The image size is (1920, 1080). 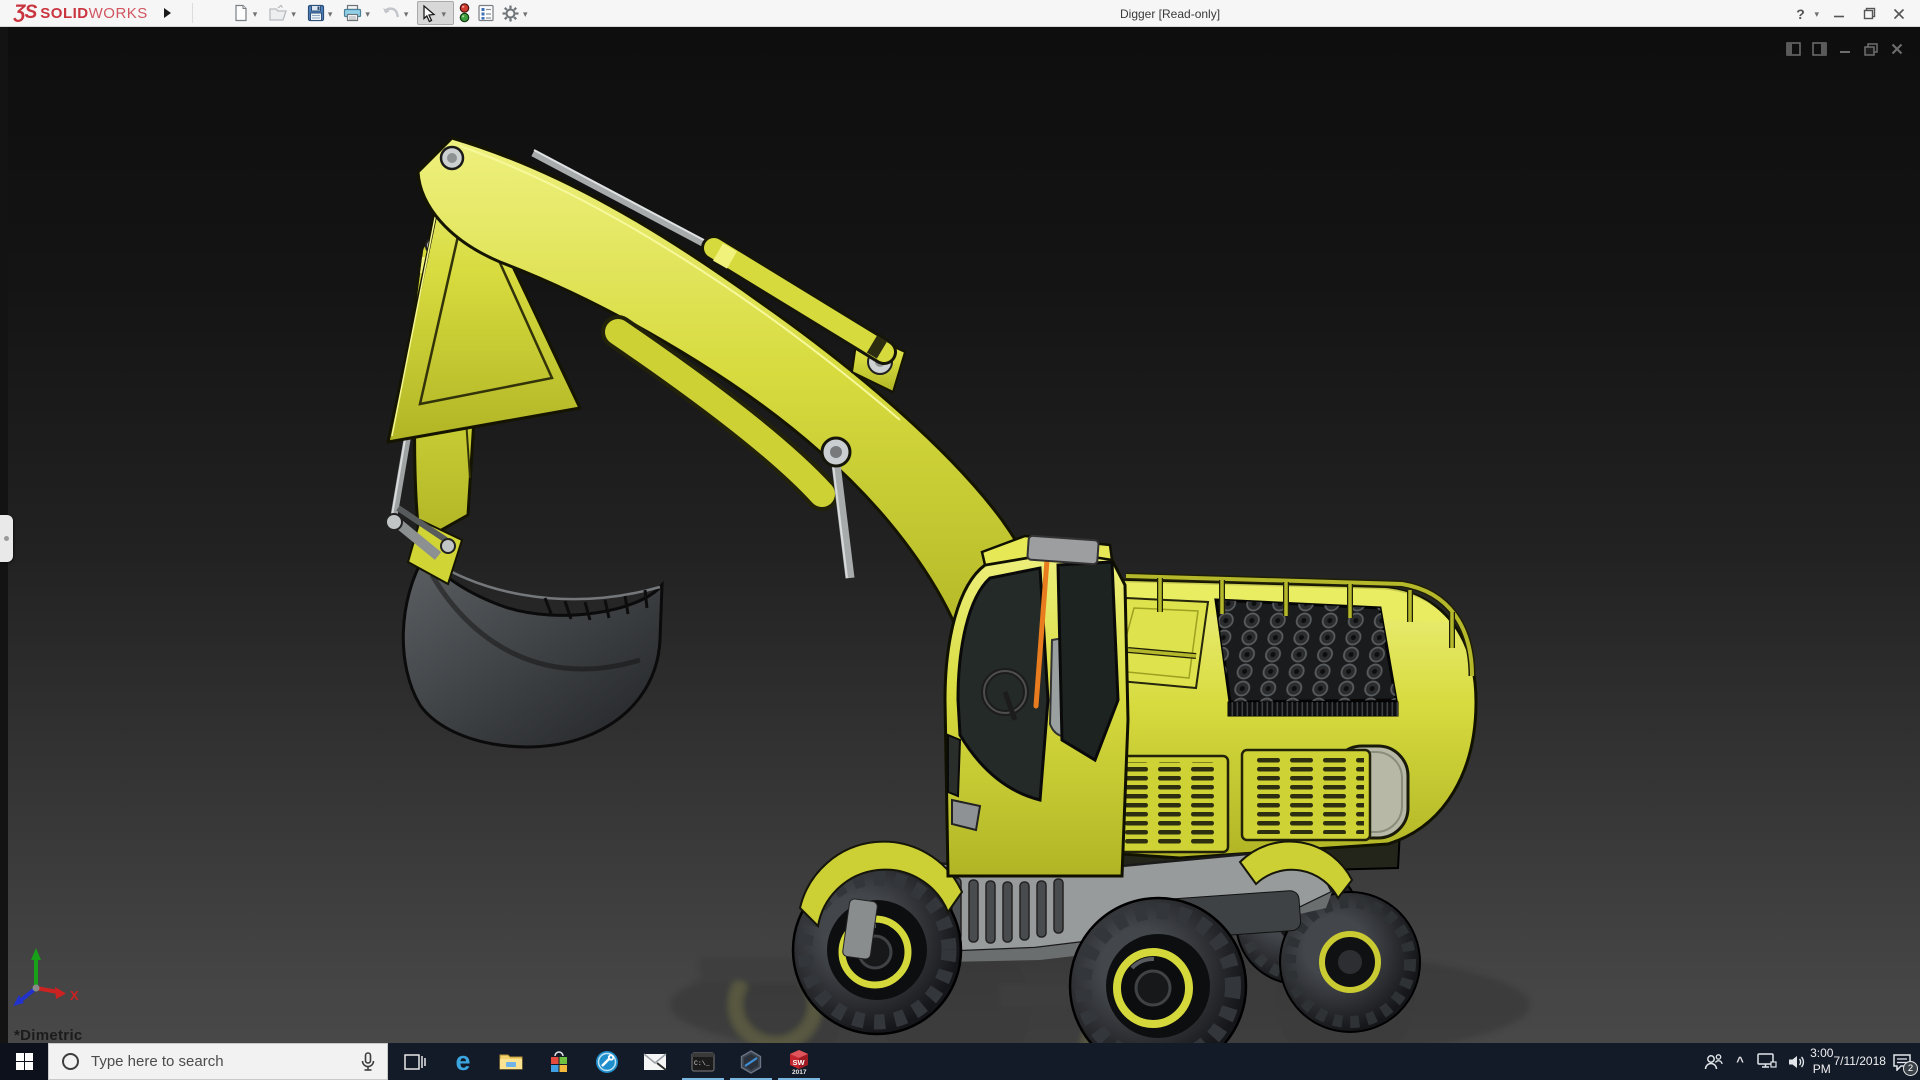 What do you see at coordinates (1819, 49) in the screenshot?
I see `doc-pane-right-button` at bounding box center [1819, 49].